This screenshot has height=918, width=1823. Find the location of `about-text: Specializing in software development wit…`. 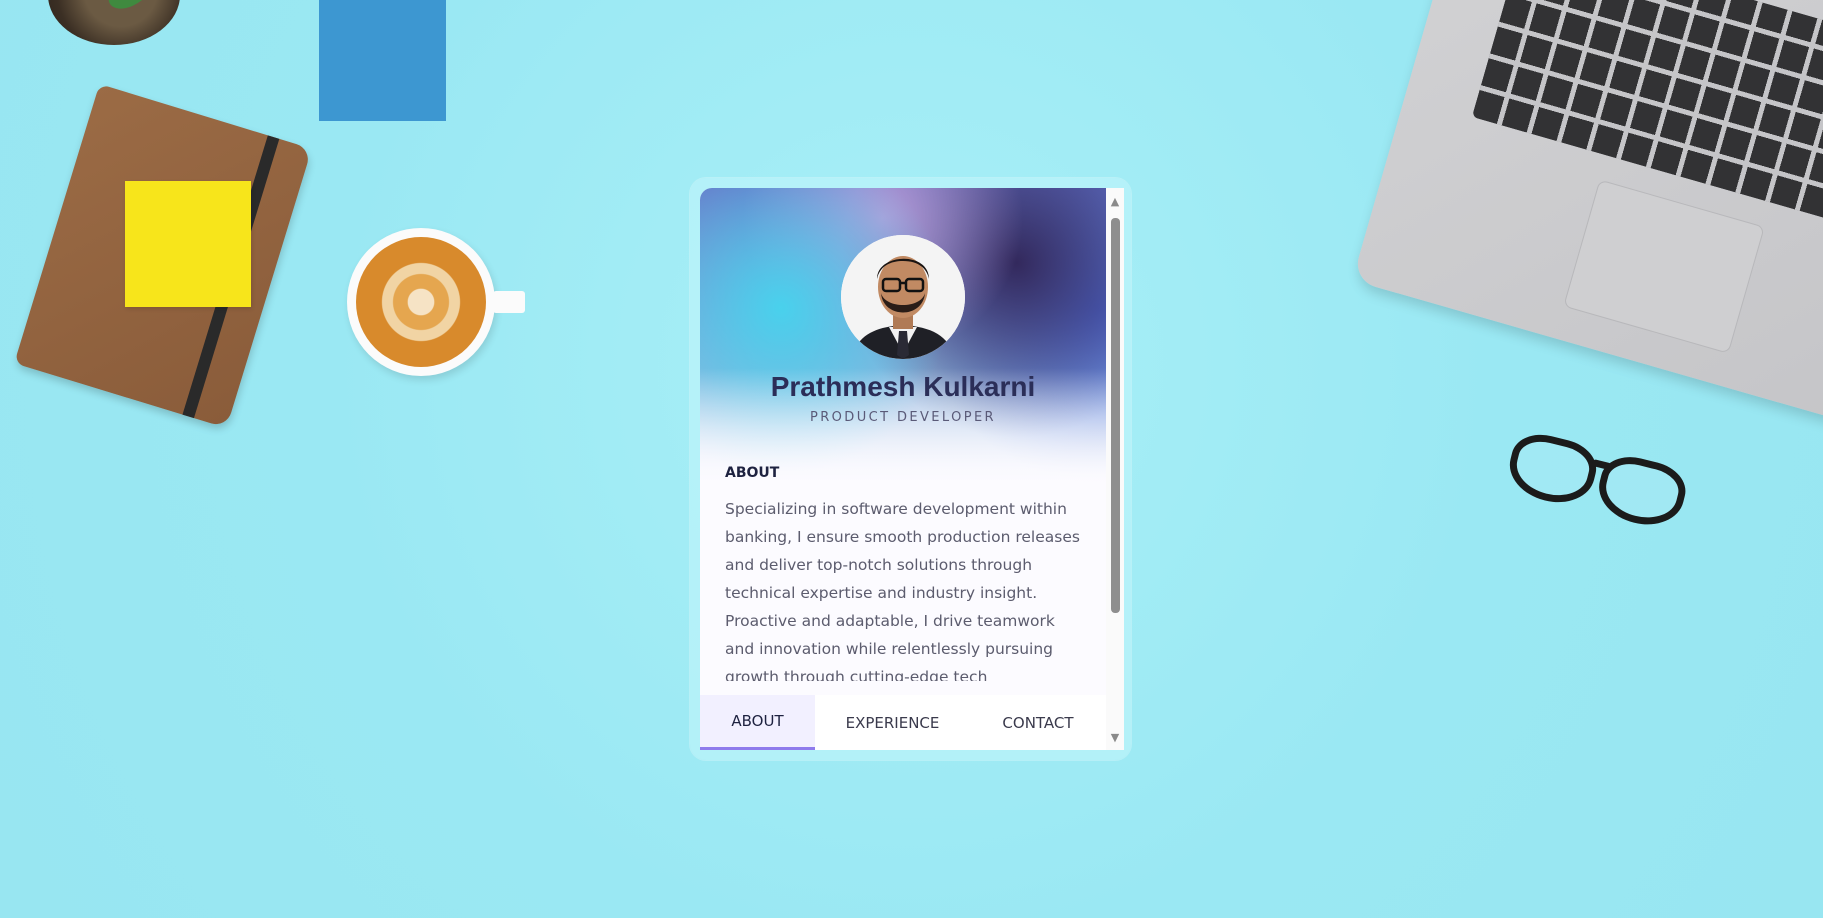

about-text: Specializing in software development wit… is located at coordinates (902, 590).